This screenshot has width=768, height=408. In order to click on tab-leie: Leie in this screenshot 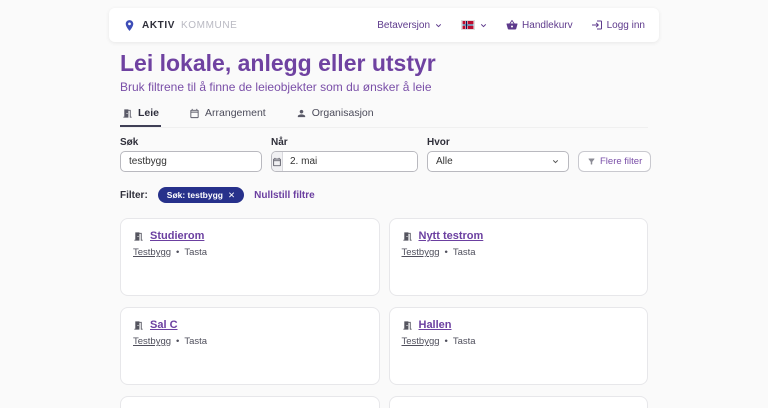, I will do `click(141, 115)`.